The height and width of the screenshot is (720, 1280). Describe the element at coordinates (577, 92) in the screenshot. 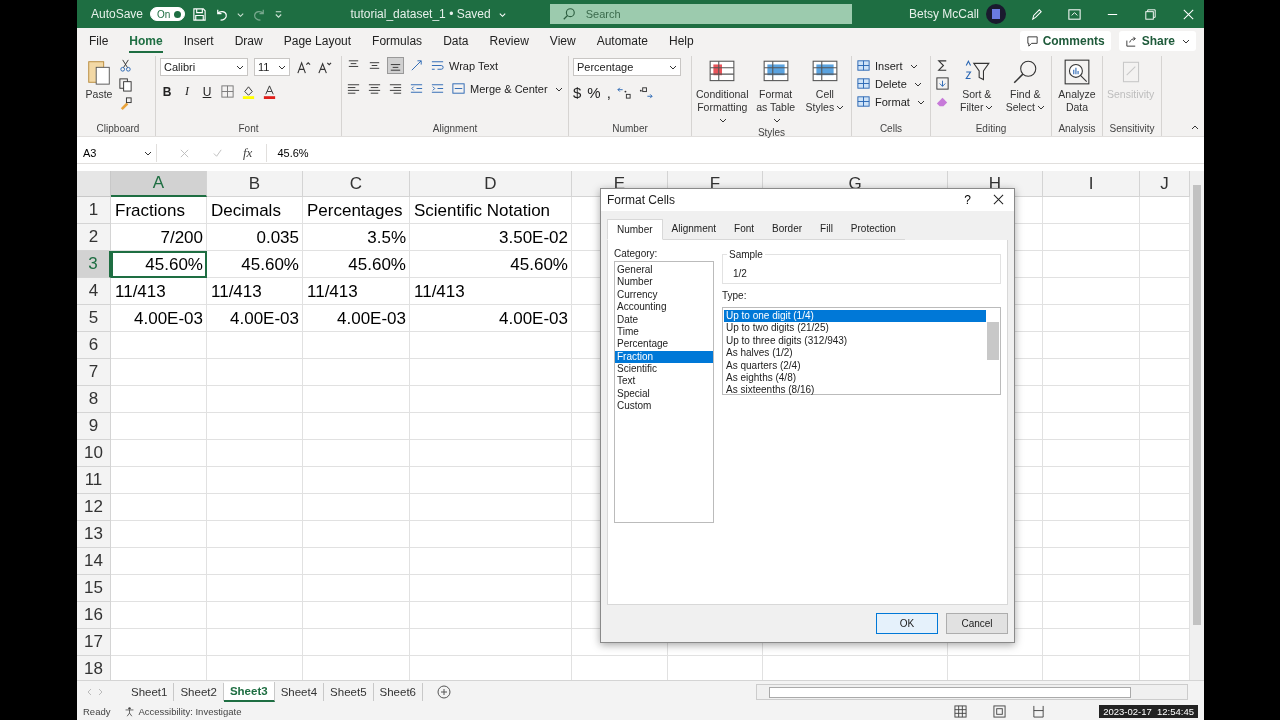

I see `number-format-button: $` at that location.